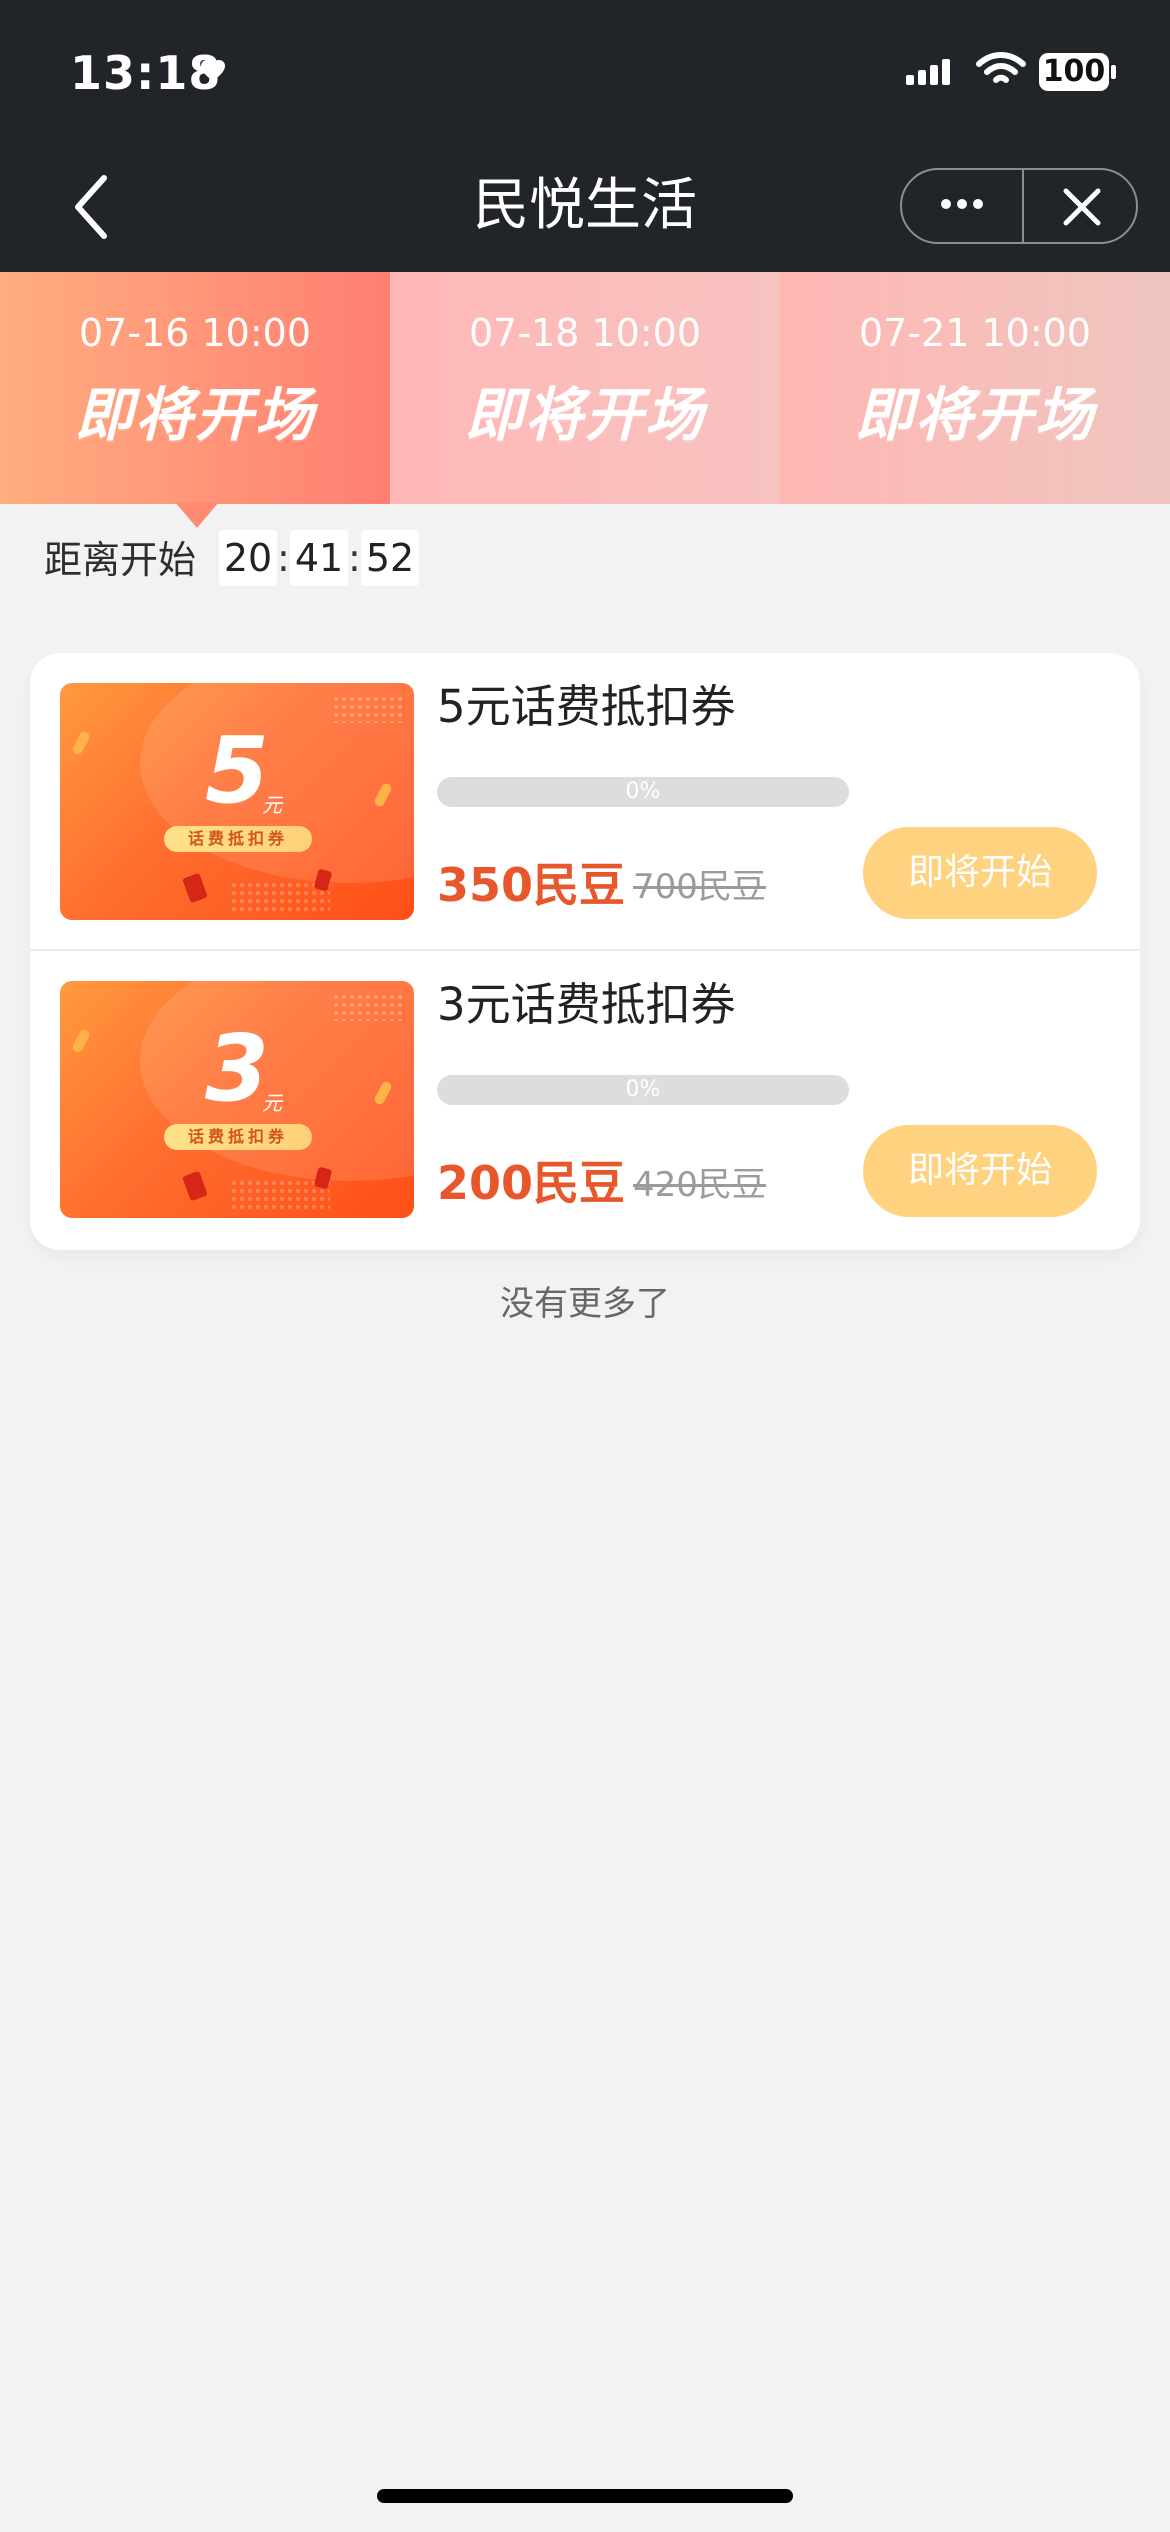 This screenshot has width=1170, height=2532. What do you see at coordinates (213, 70) in the screenshot?
I see `heart-icon` at bounding box center [213, 70].